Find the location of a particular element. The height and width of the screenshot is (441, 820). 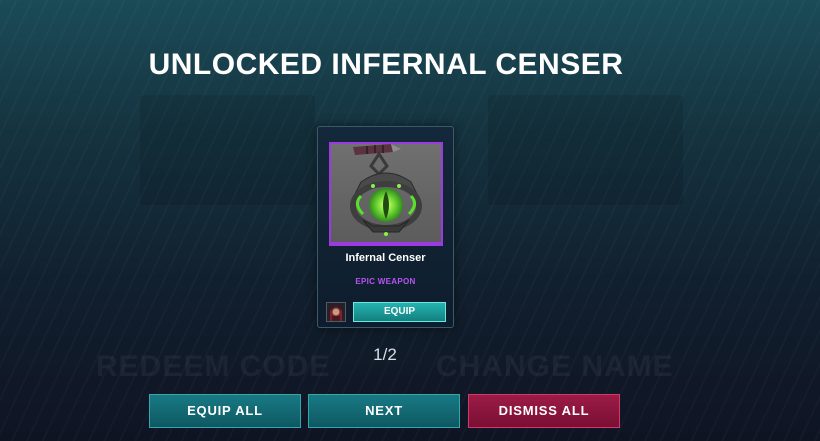

item-rarity: EPIC WEAPON is located at coordinates (385, 281).